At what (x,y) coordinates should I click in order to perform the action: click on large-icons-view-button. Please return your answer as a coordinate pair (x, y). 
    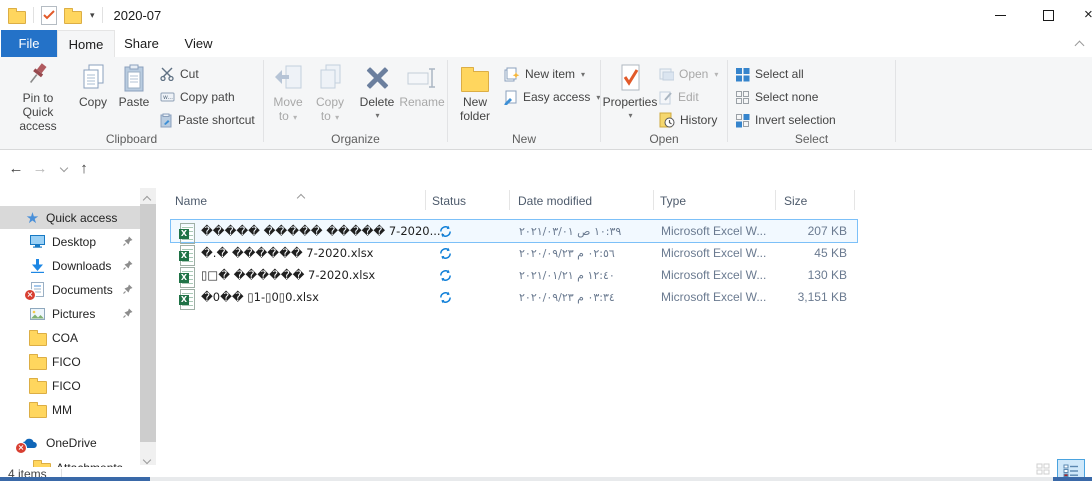
    Looking at the image, I should click on (1043, 469).